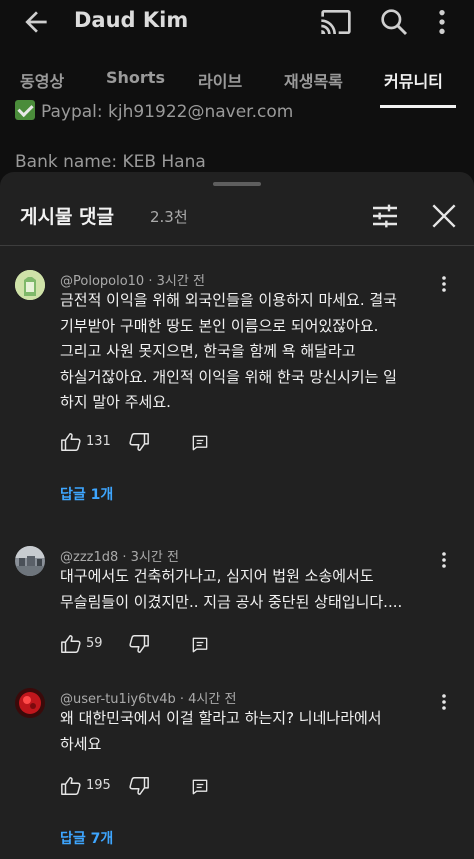  Describe the element at coordinates (237, 184) in the screenshot. I see `drag-handle` at that location.